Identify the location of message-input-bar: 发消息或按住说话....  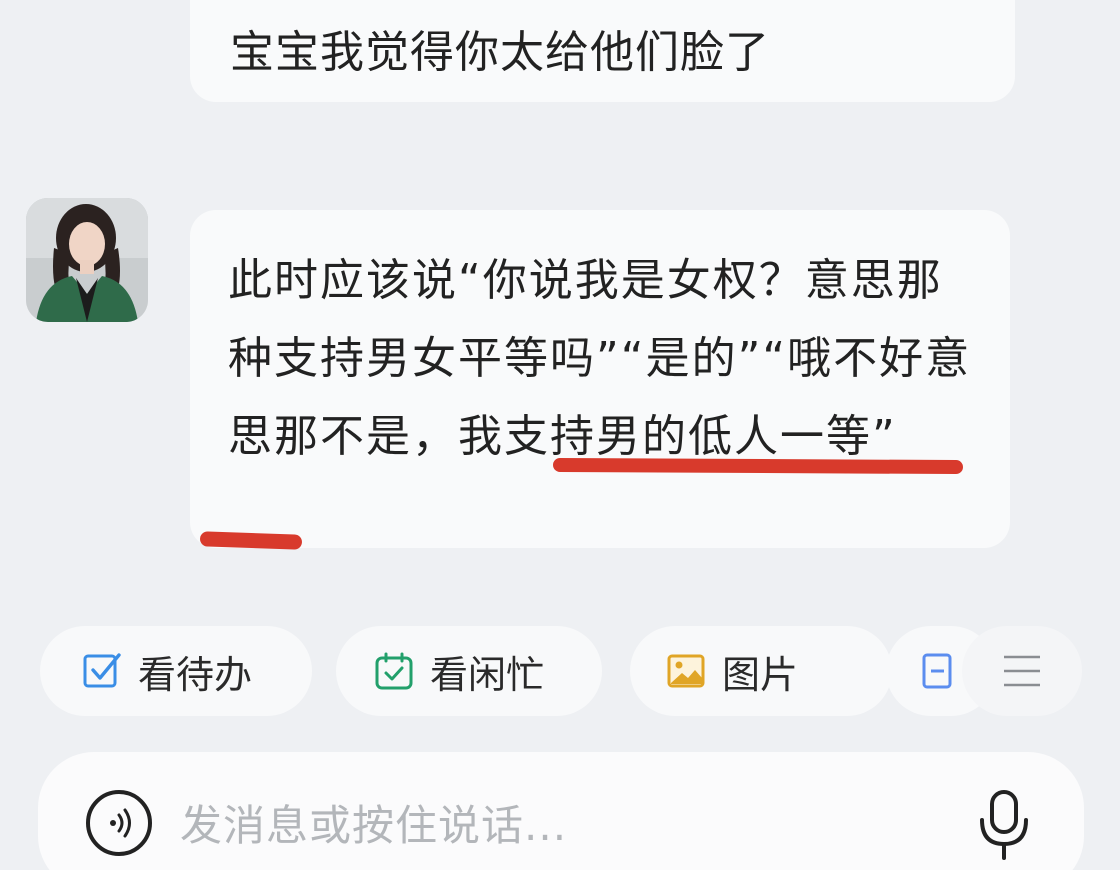
(561, 811).